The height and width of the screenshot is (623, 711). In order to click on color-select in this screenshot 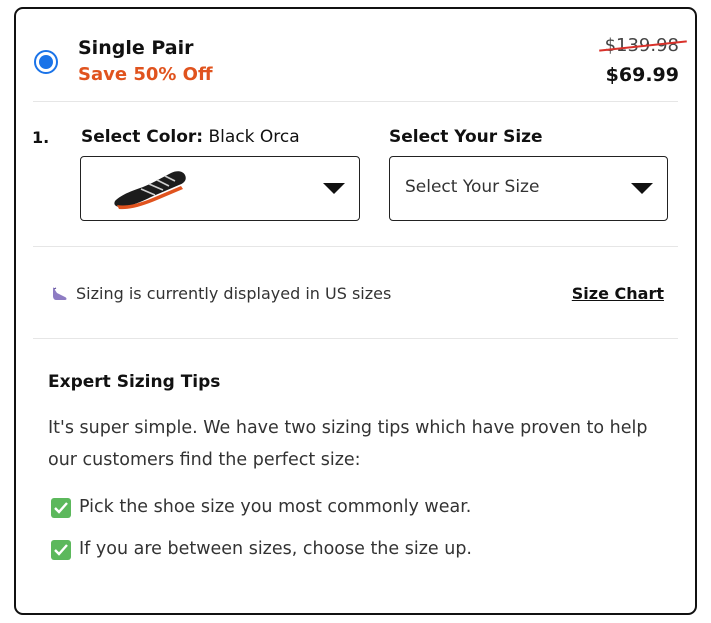, I will do `click(220, 188)`.